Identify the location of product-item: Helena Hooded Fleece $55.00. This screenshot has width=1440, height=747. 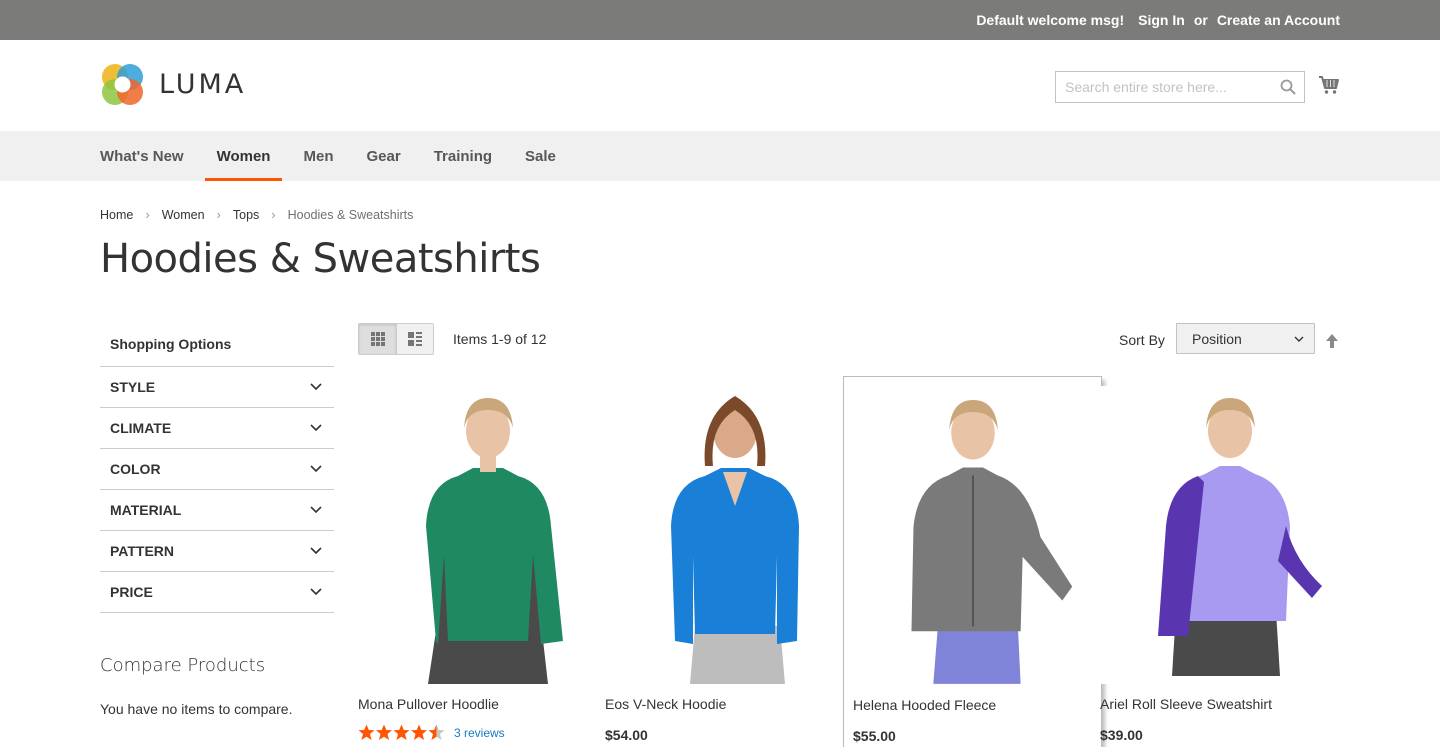
(972, 561).